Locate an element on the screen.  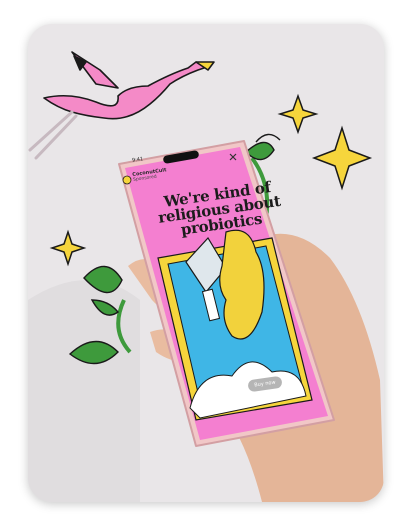
wall-shadow is located at coordinates (84, 391).